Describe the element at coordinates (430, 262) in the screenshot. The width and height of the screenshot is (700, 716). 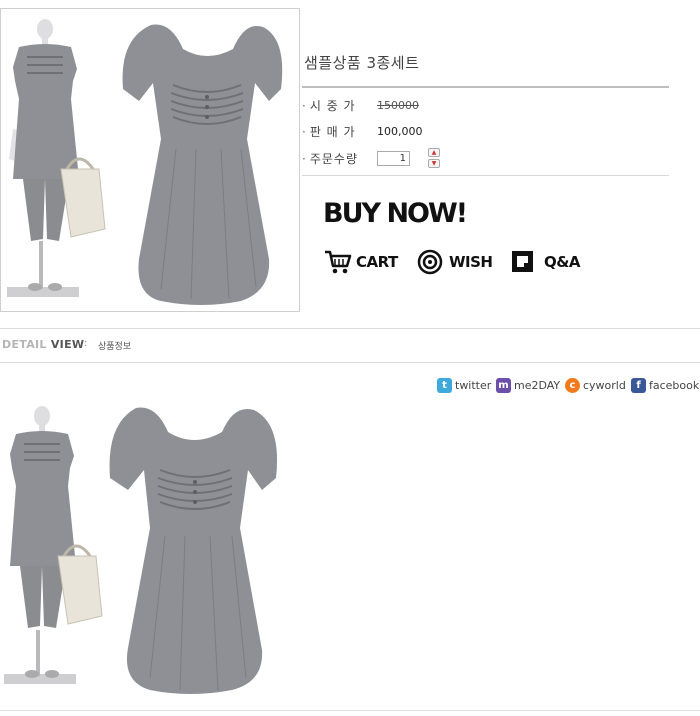
I see `target-icon` at that location.